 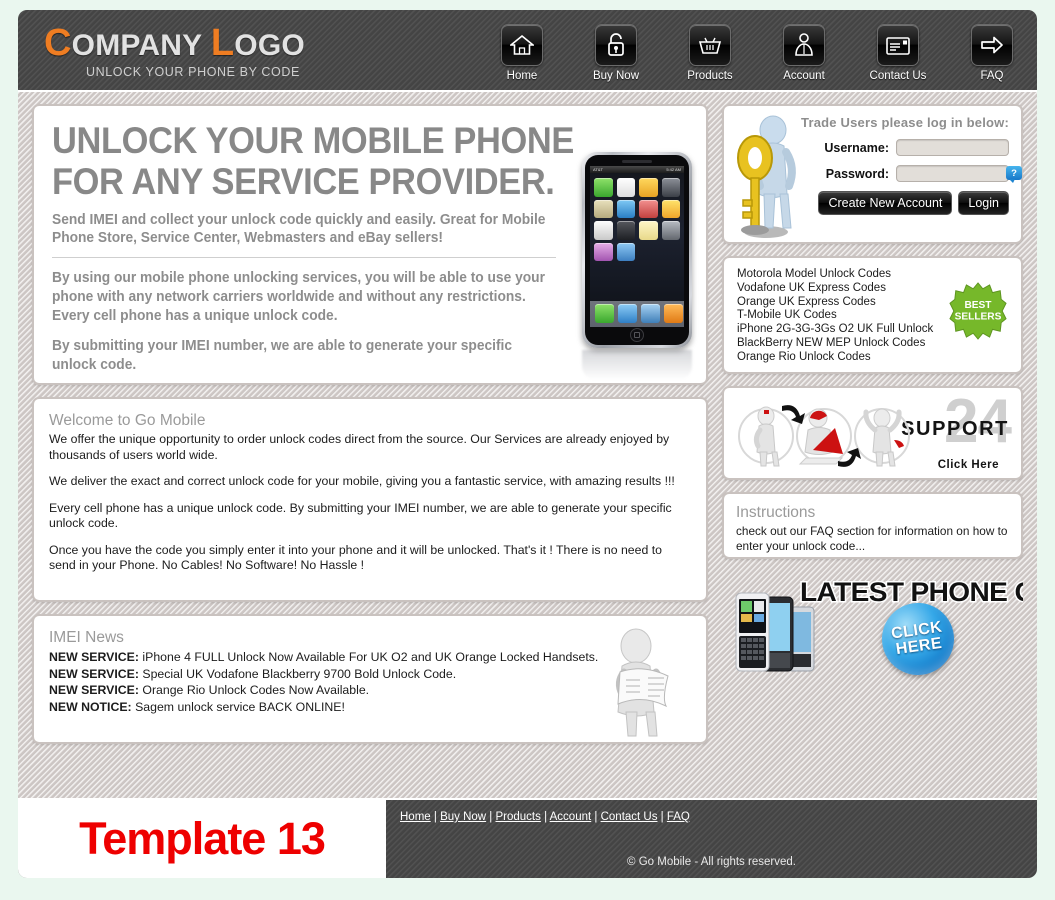 I want to click on badge-line-1: BEST, so click(x=978, y=305).